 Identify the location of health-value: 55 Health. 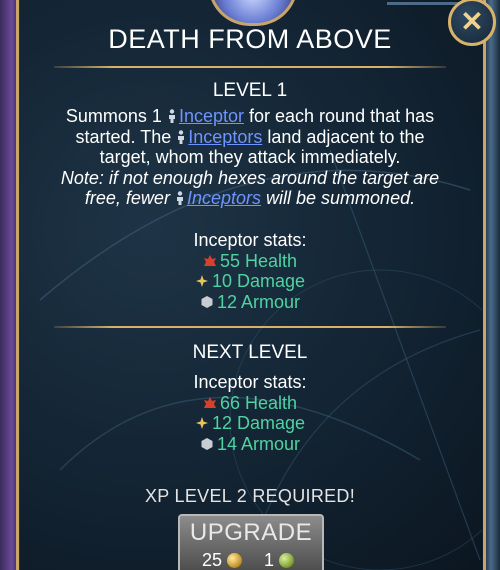
(258, 260).